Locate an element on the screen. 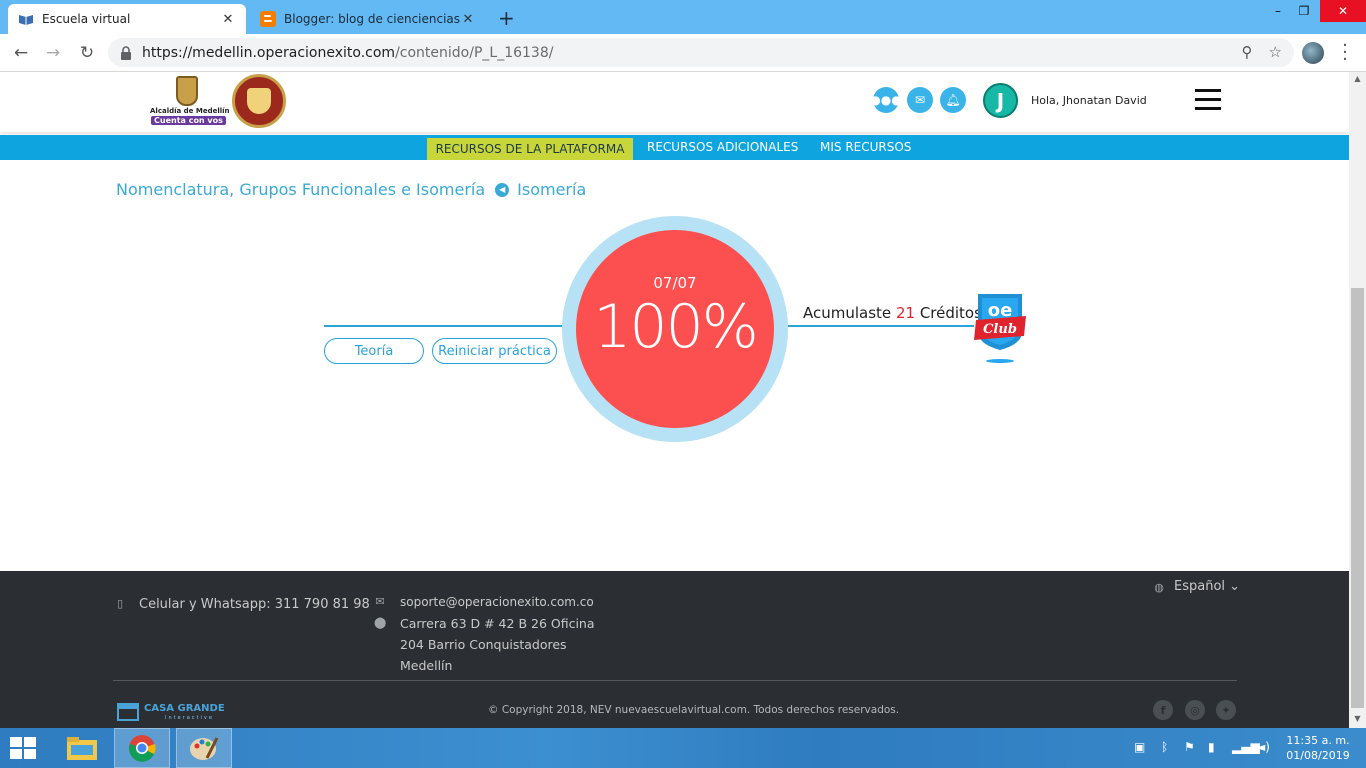 The width and height of the screenshot is (1366, 768). url-path: /contenido/P_L_16138/ is located at coordinates (474, 52).